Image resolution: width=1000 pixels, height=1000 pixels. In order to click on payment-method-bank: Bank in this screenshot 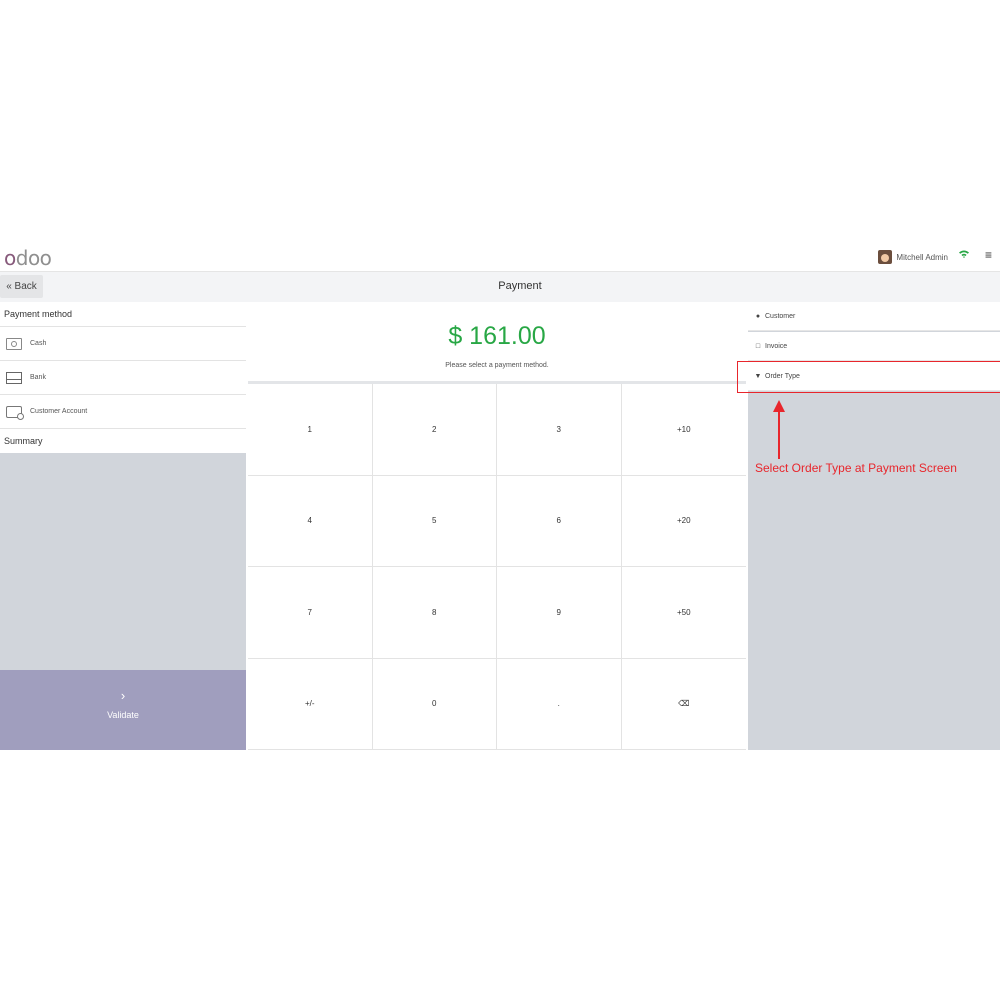, I will do `click(123, 378)`.